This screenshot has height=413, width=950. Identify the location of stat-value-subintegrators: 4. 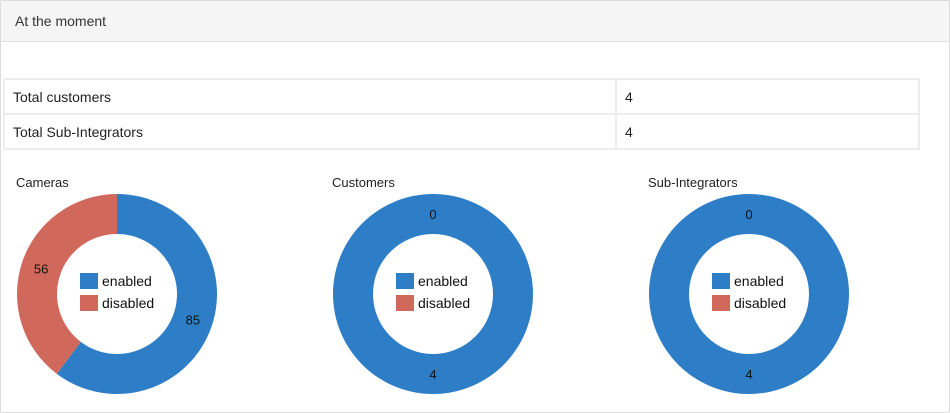
(767, 131).